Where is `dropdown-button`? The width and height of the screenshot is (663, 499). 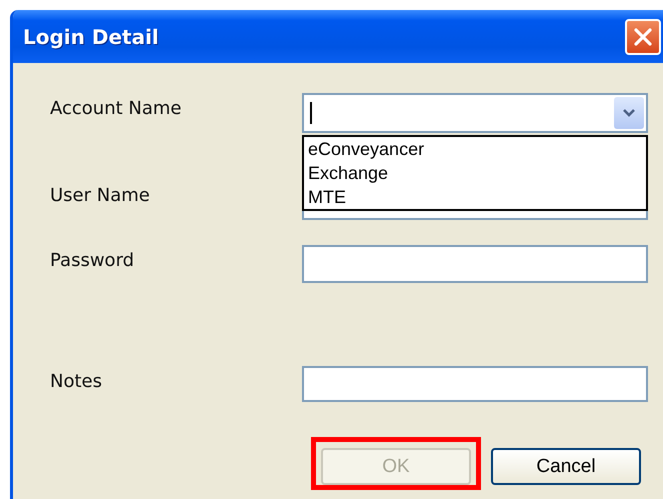
dropdown-button is located at coordinates (629, 113).